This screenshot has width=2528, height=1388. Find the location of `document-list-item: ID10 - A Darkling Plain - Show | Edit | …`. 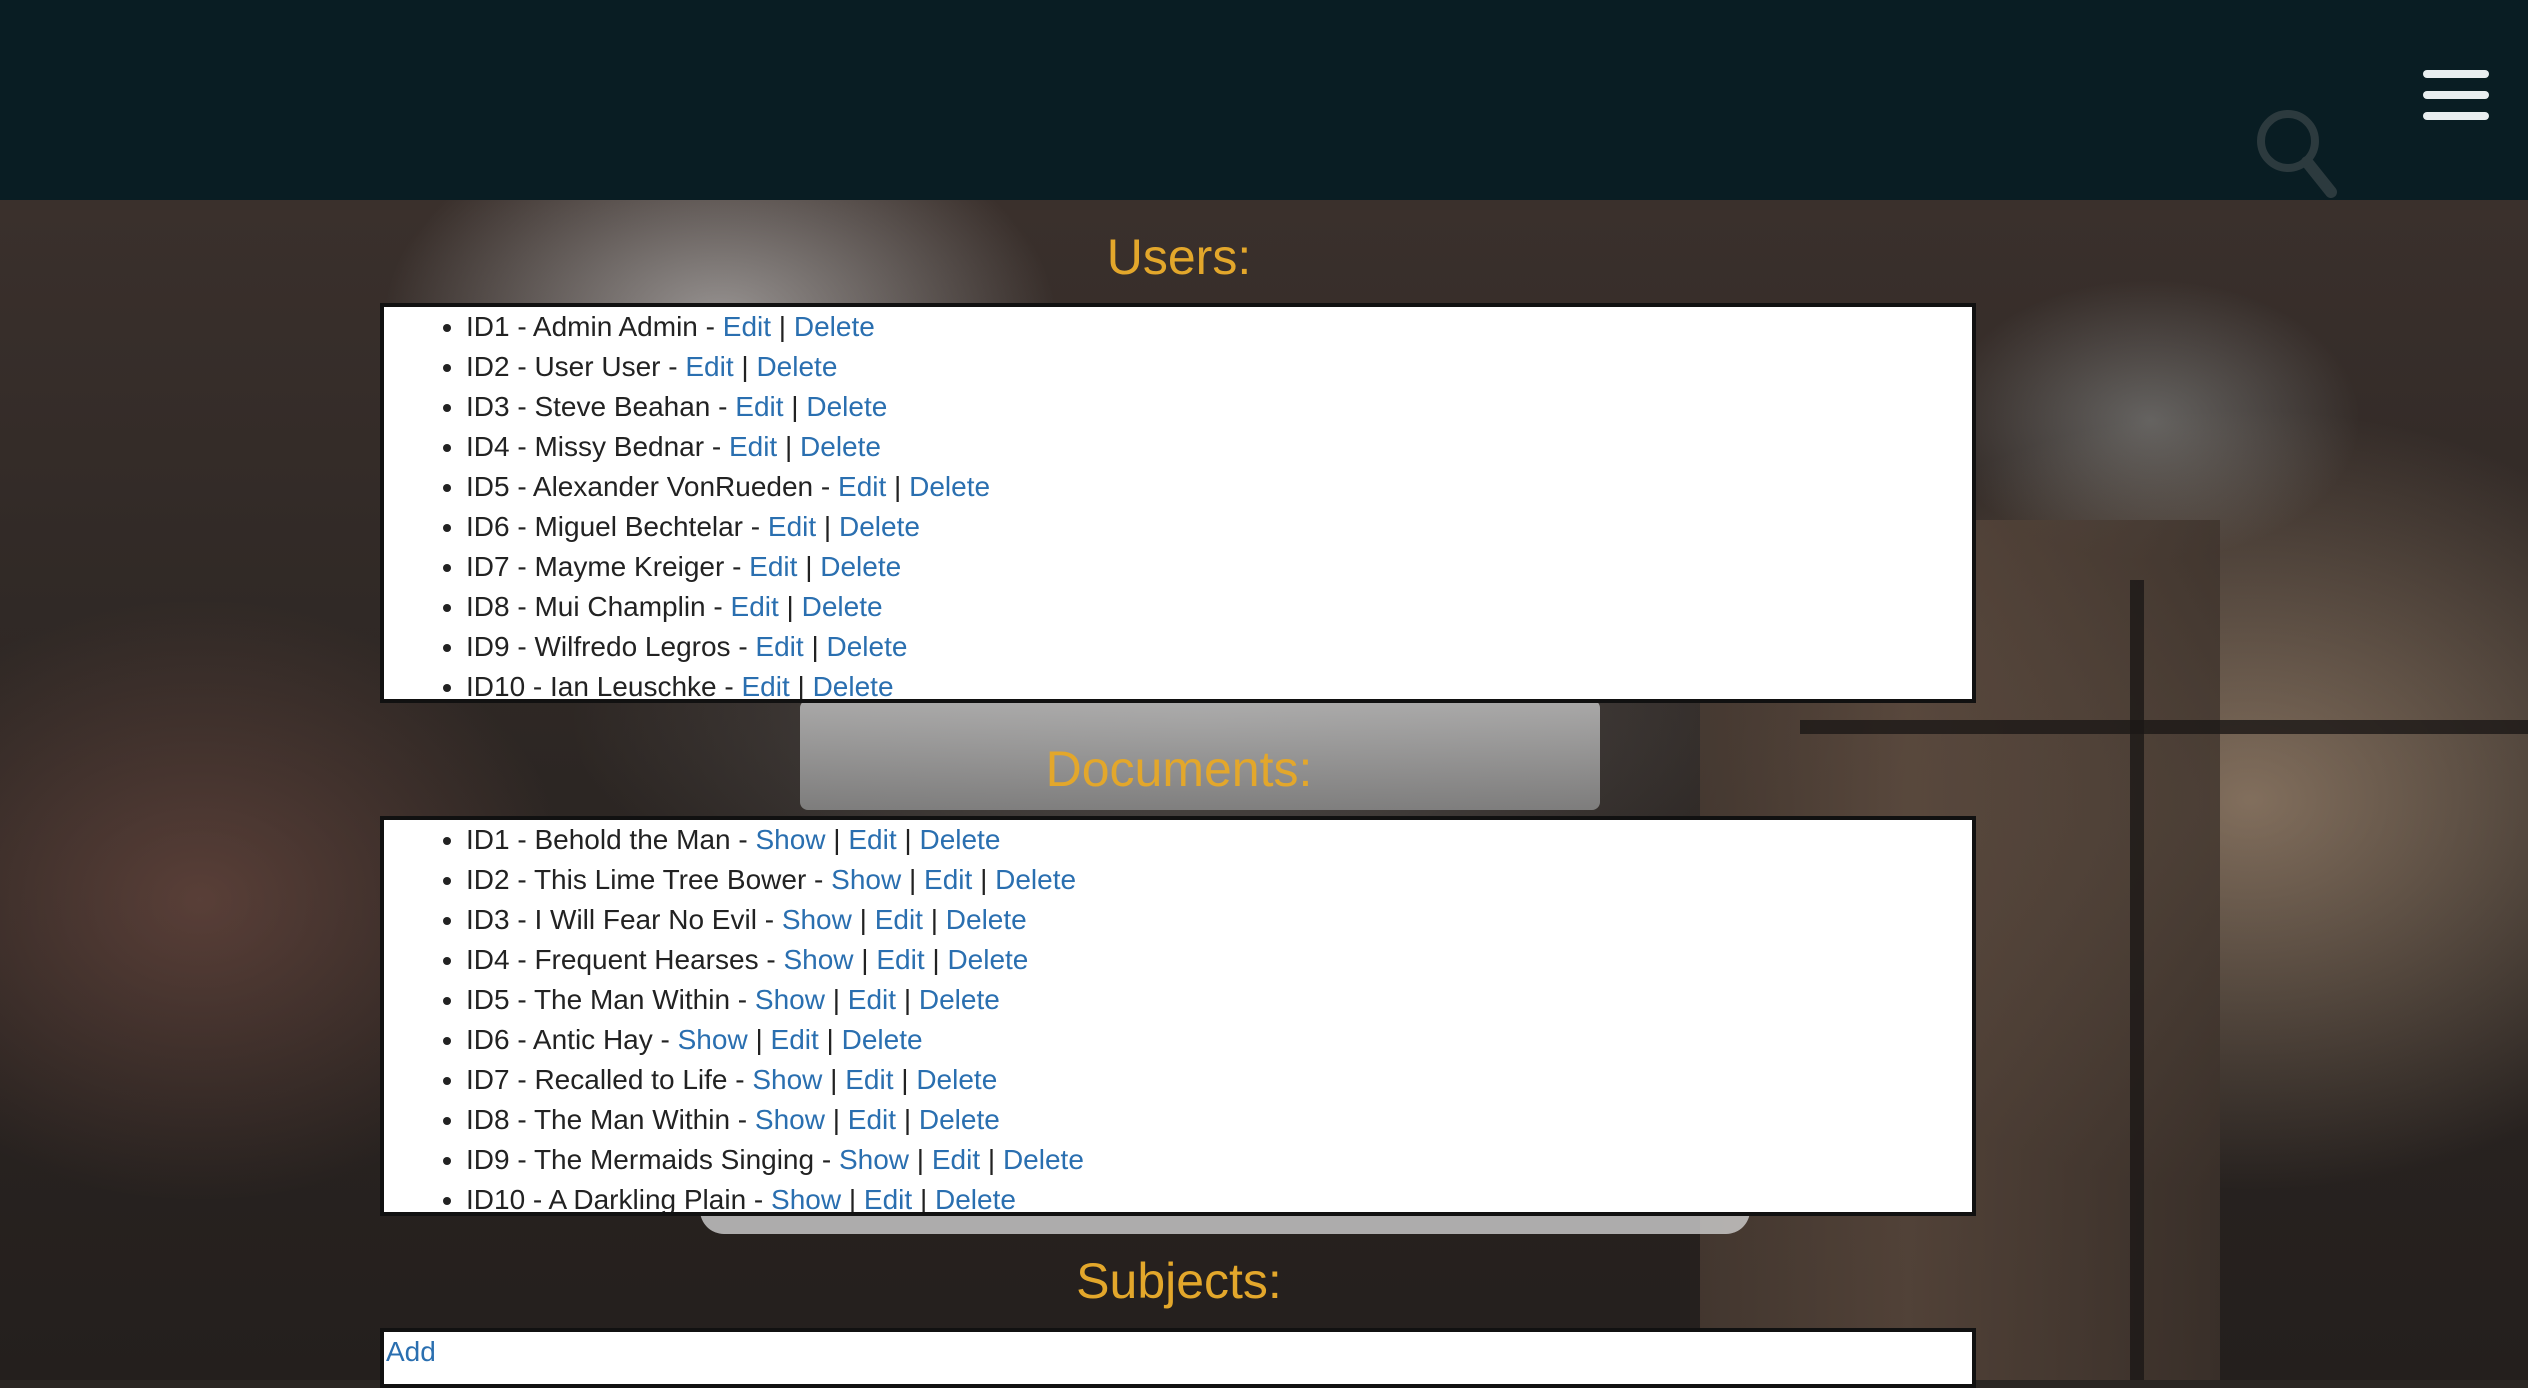

document-list-item: ID10 - A Darkling Plain - Show | Edit | … is located at coordinates (1219, 1197).